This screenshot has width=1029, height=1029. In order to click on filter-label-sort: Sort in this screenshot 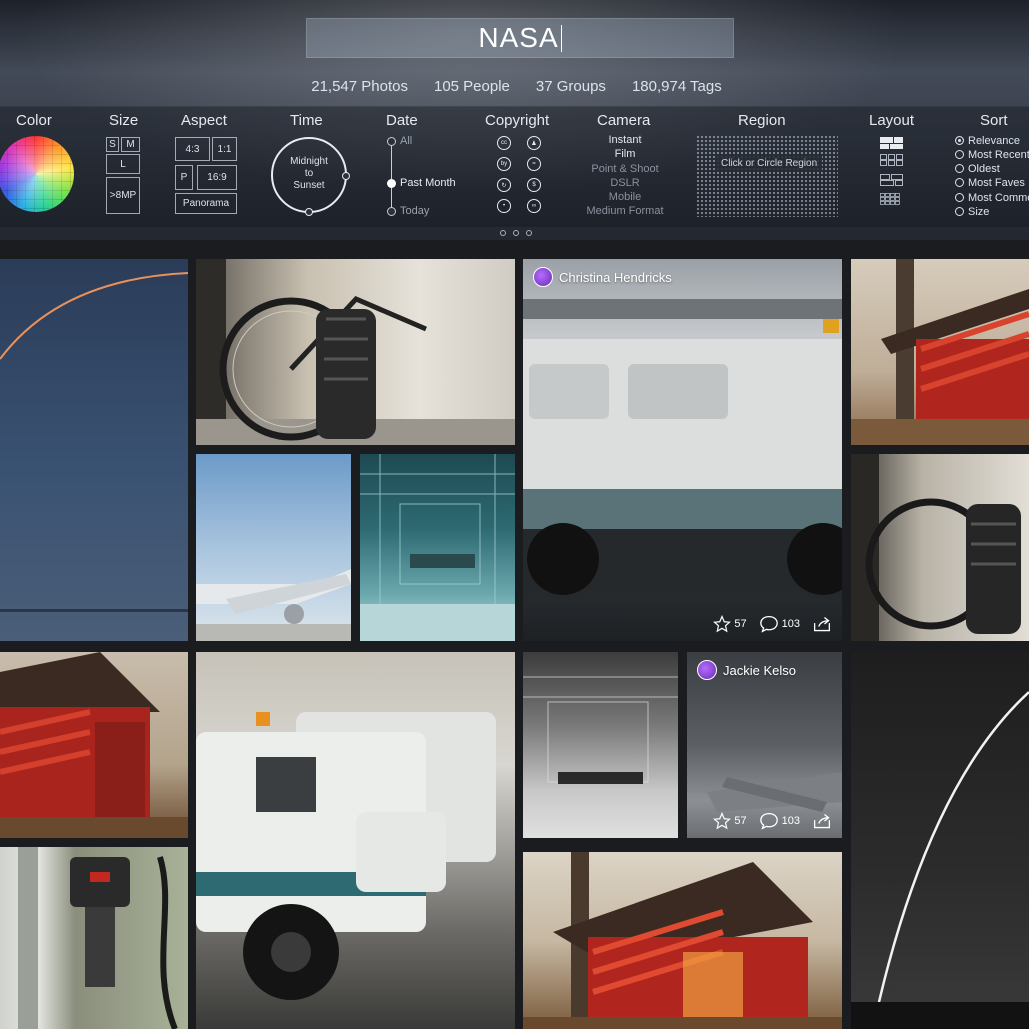, I will do `click(994, 120)`.